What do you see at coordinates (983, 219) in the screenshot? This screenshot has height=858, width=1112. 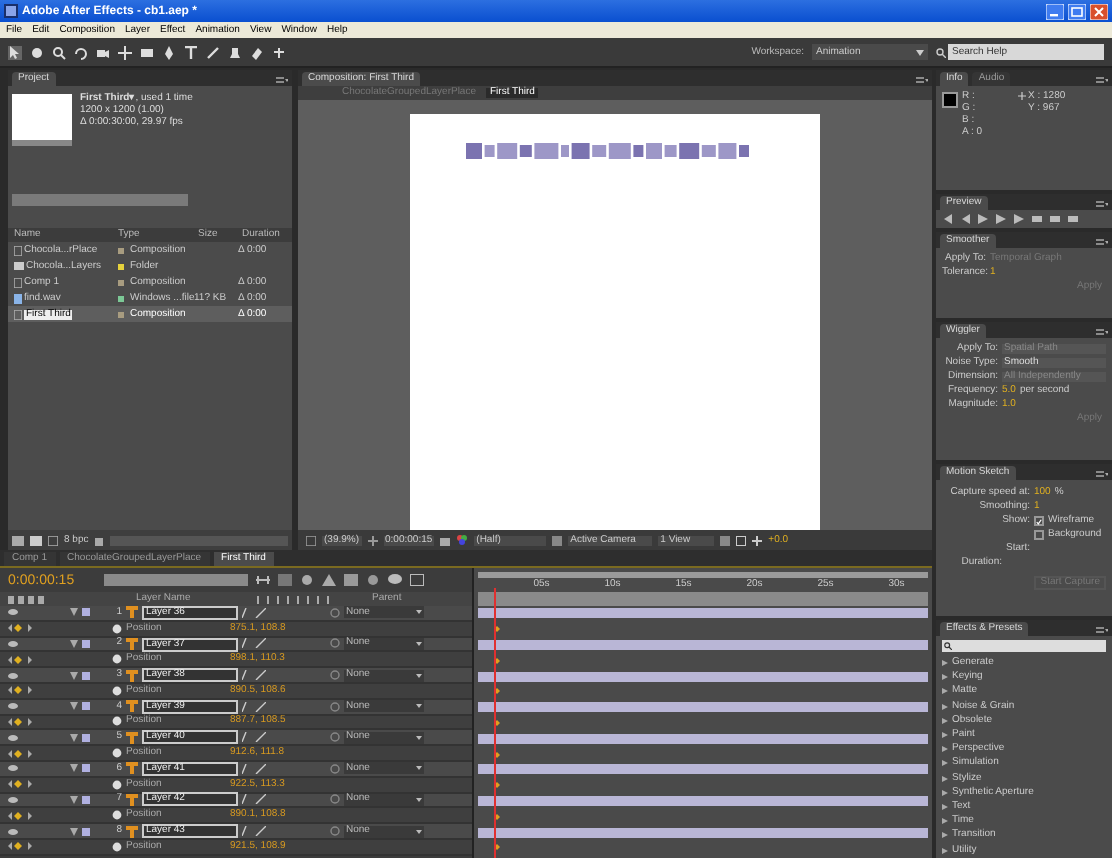 I see `play-icon` at bounding box center [983, 219].